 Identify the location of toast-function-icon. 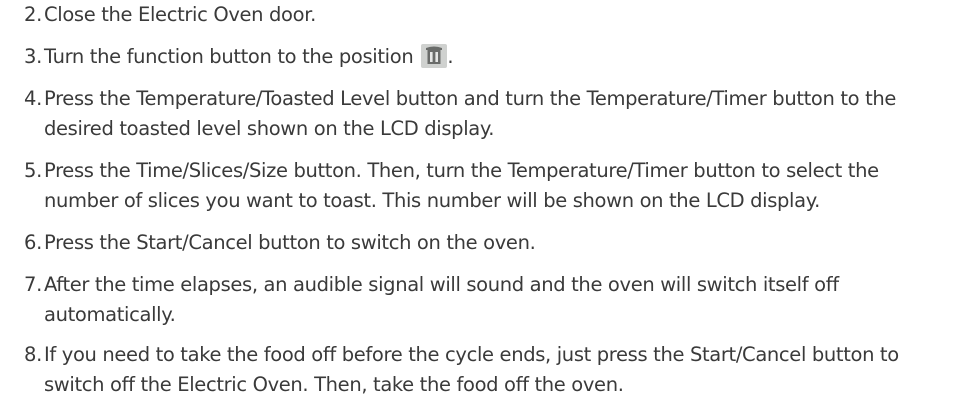
(434, 55).